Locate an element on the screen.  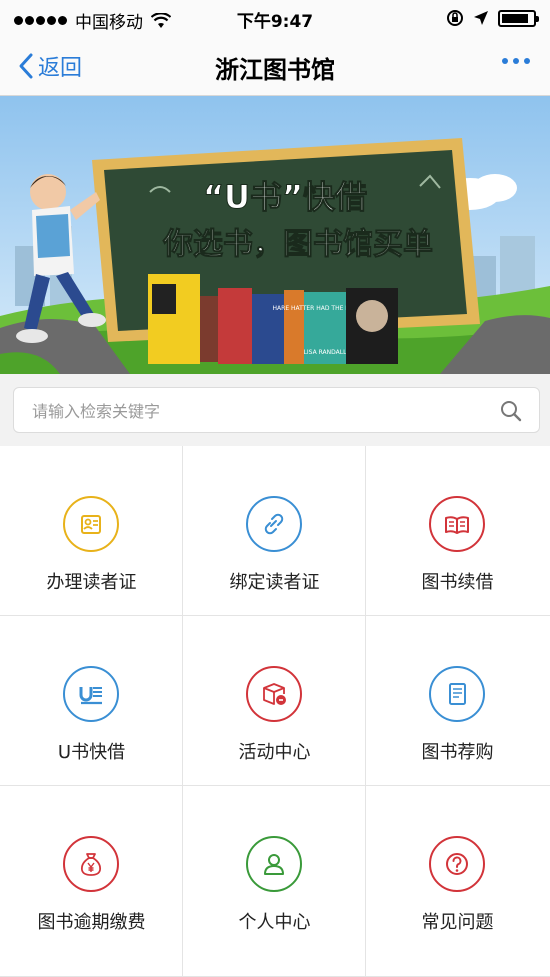
menu-item-bind-card: 绑定读者证 is located at coordinates (274, 531).